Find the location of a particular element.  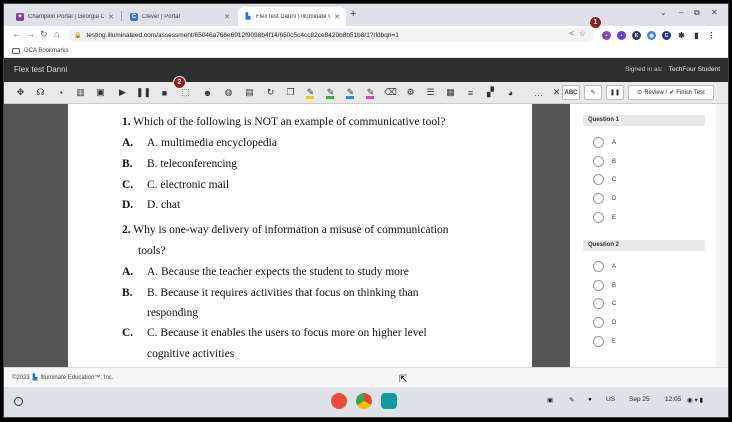

back-icon: ← is located at coordinates (16, 34).